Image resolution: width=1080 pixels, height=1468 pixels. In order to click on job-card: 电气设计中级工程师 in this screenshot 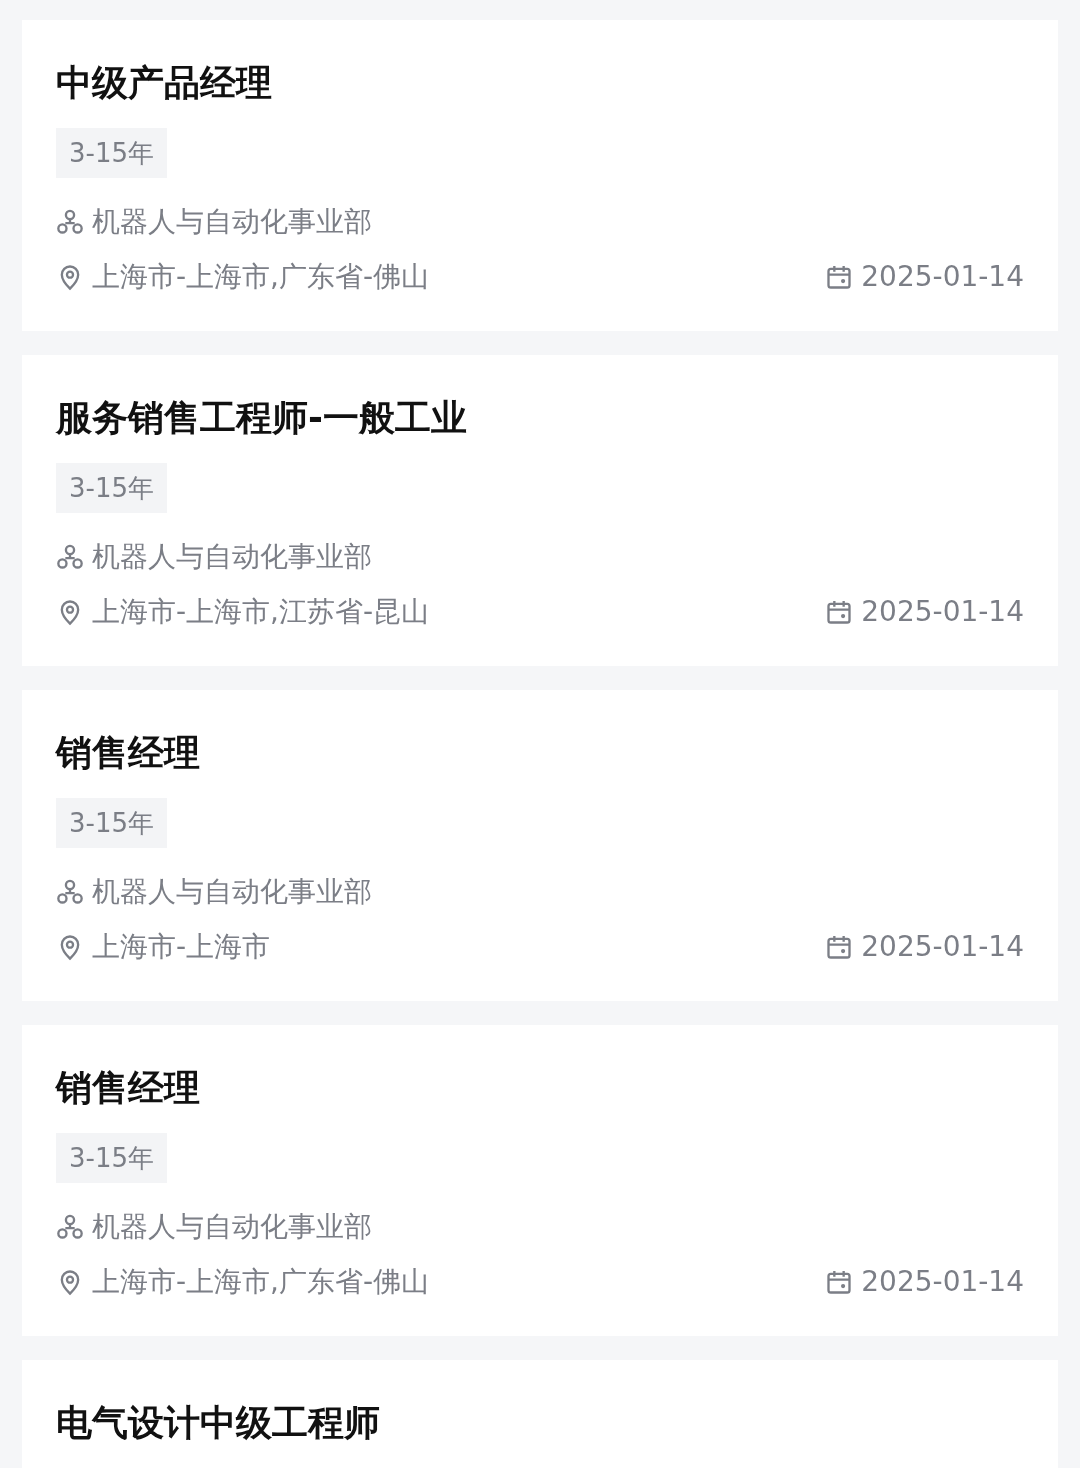, I will do `click(540, 1414)`.